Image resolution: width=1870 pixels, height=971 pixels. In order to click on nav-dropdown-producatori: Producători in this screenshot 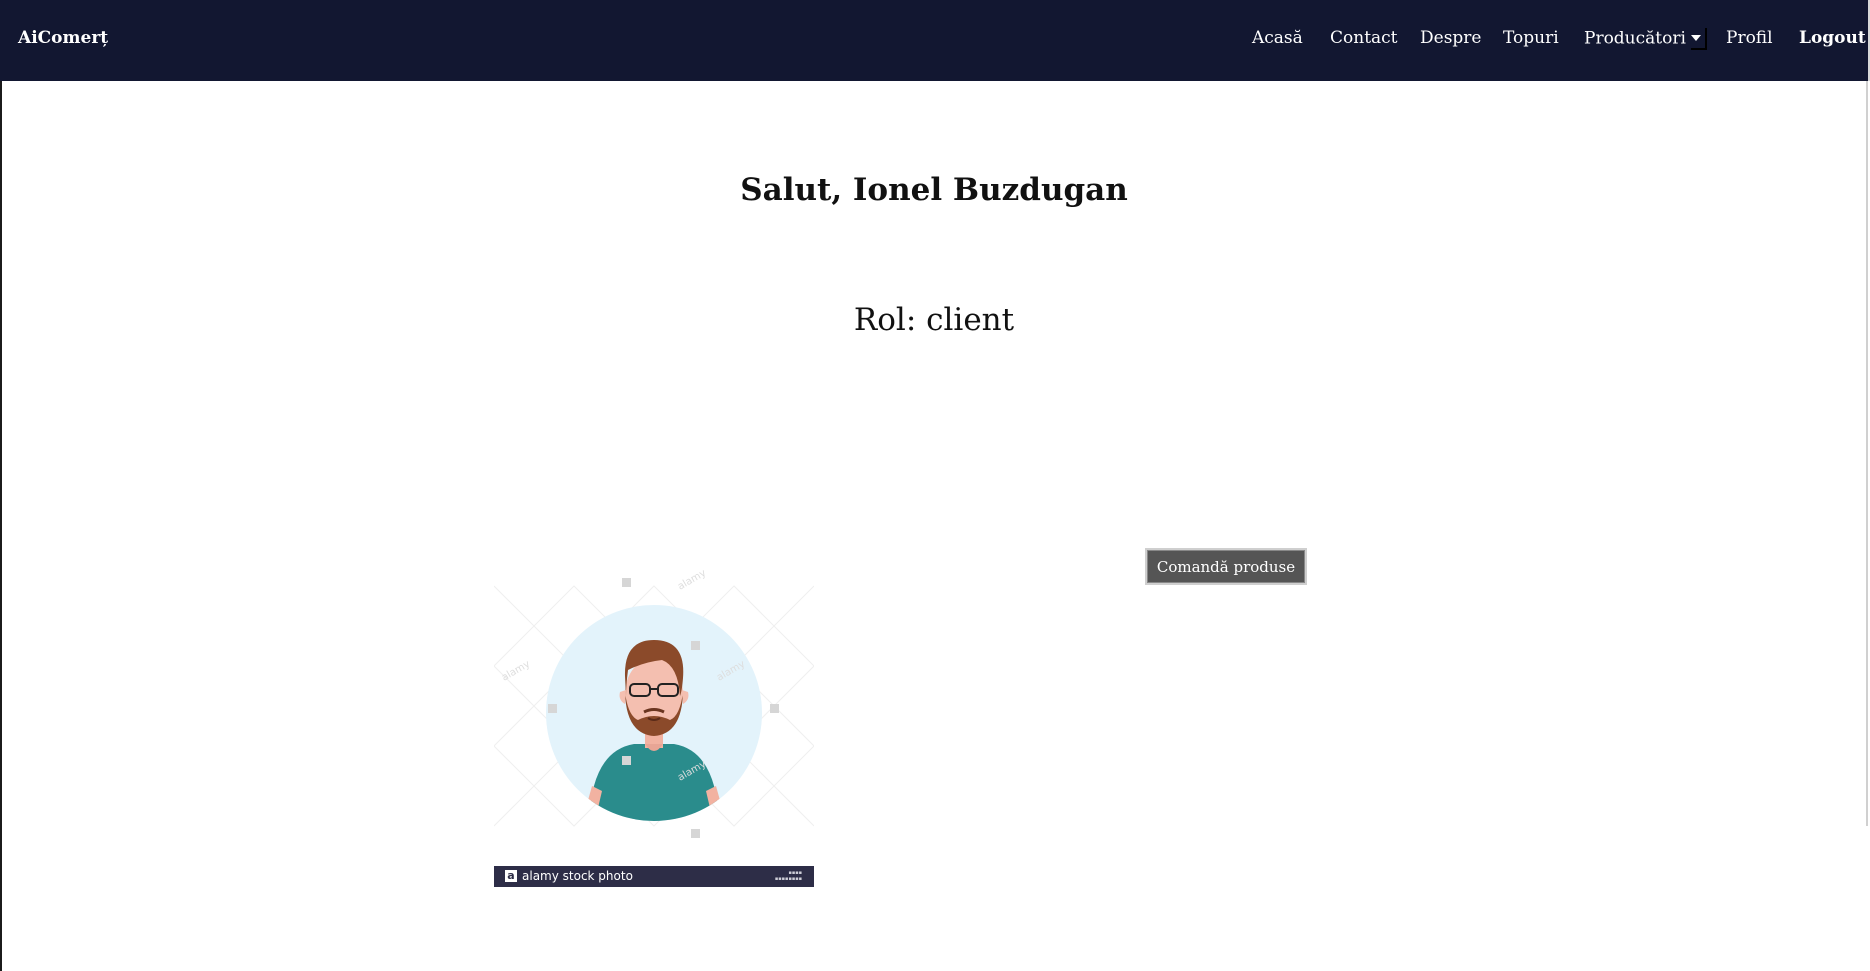, I will do `click(1646, 39)`.